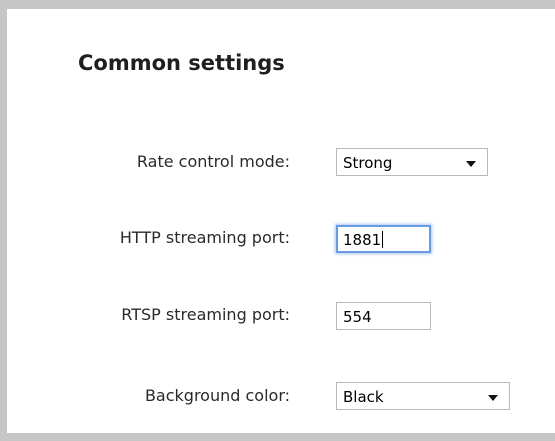 This screenshot has height=441, width=555. What do you see at coordinates (362, 240) in the screenshot?
I see `http-streaming-port-value: 1881` at bounding box center [362, 240].